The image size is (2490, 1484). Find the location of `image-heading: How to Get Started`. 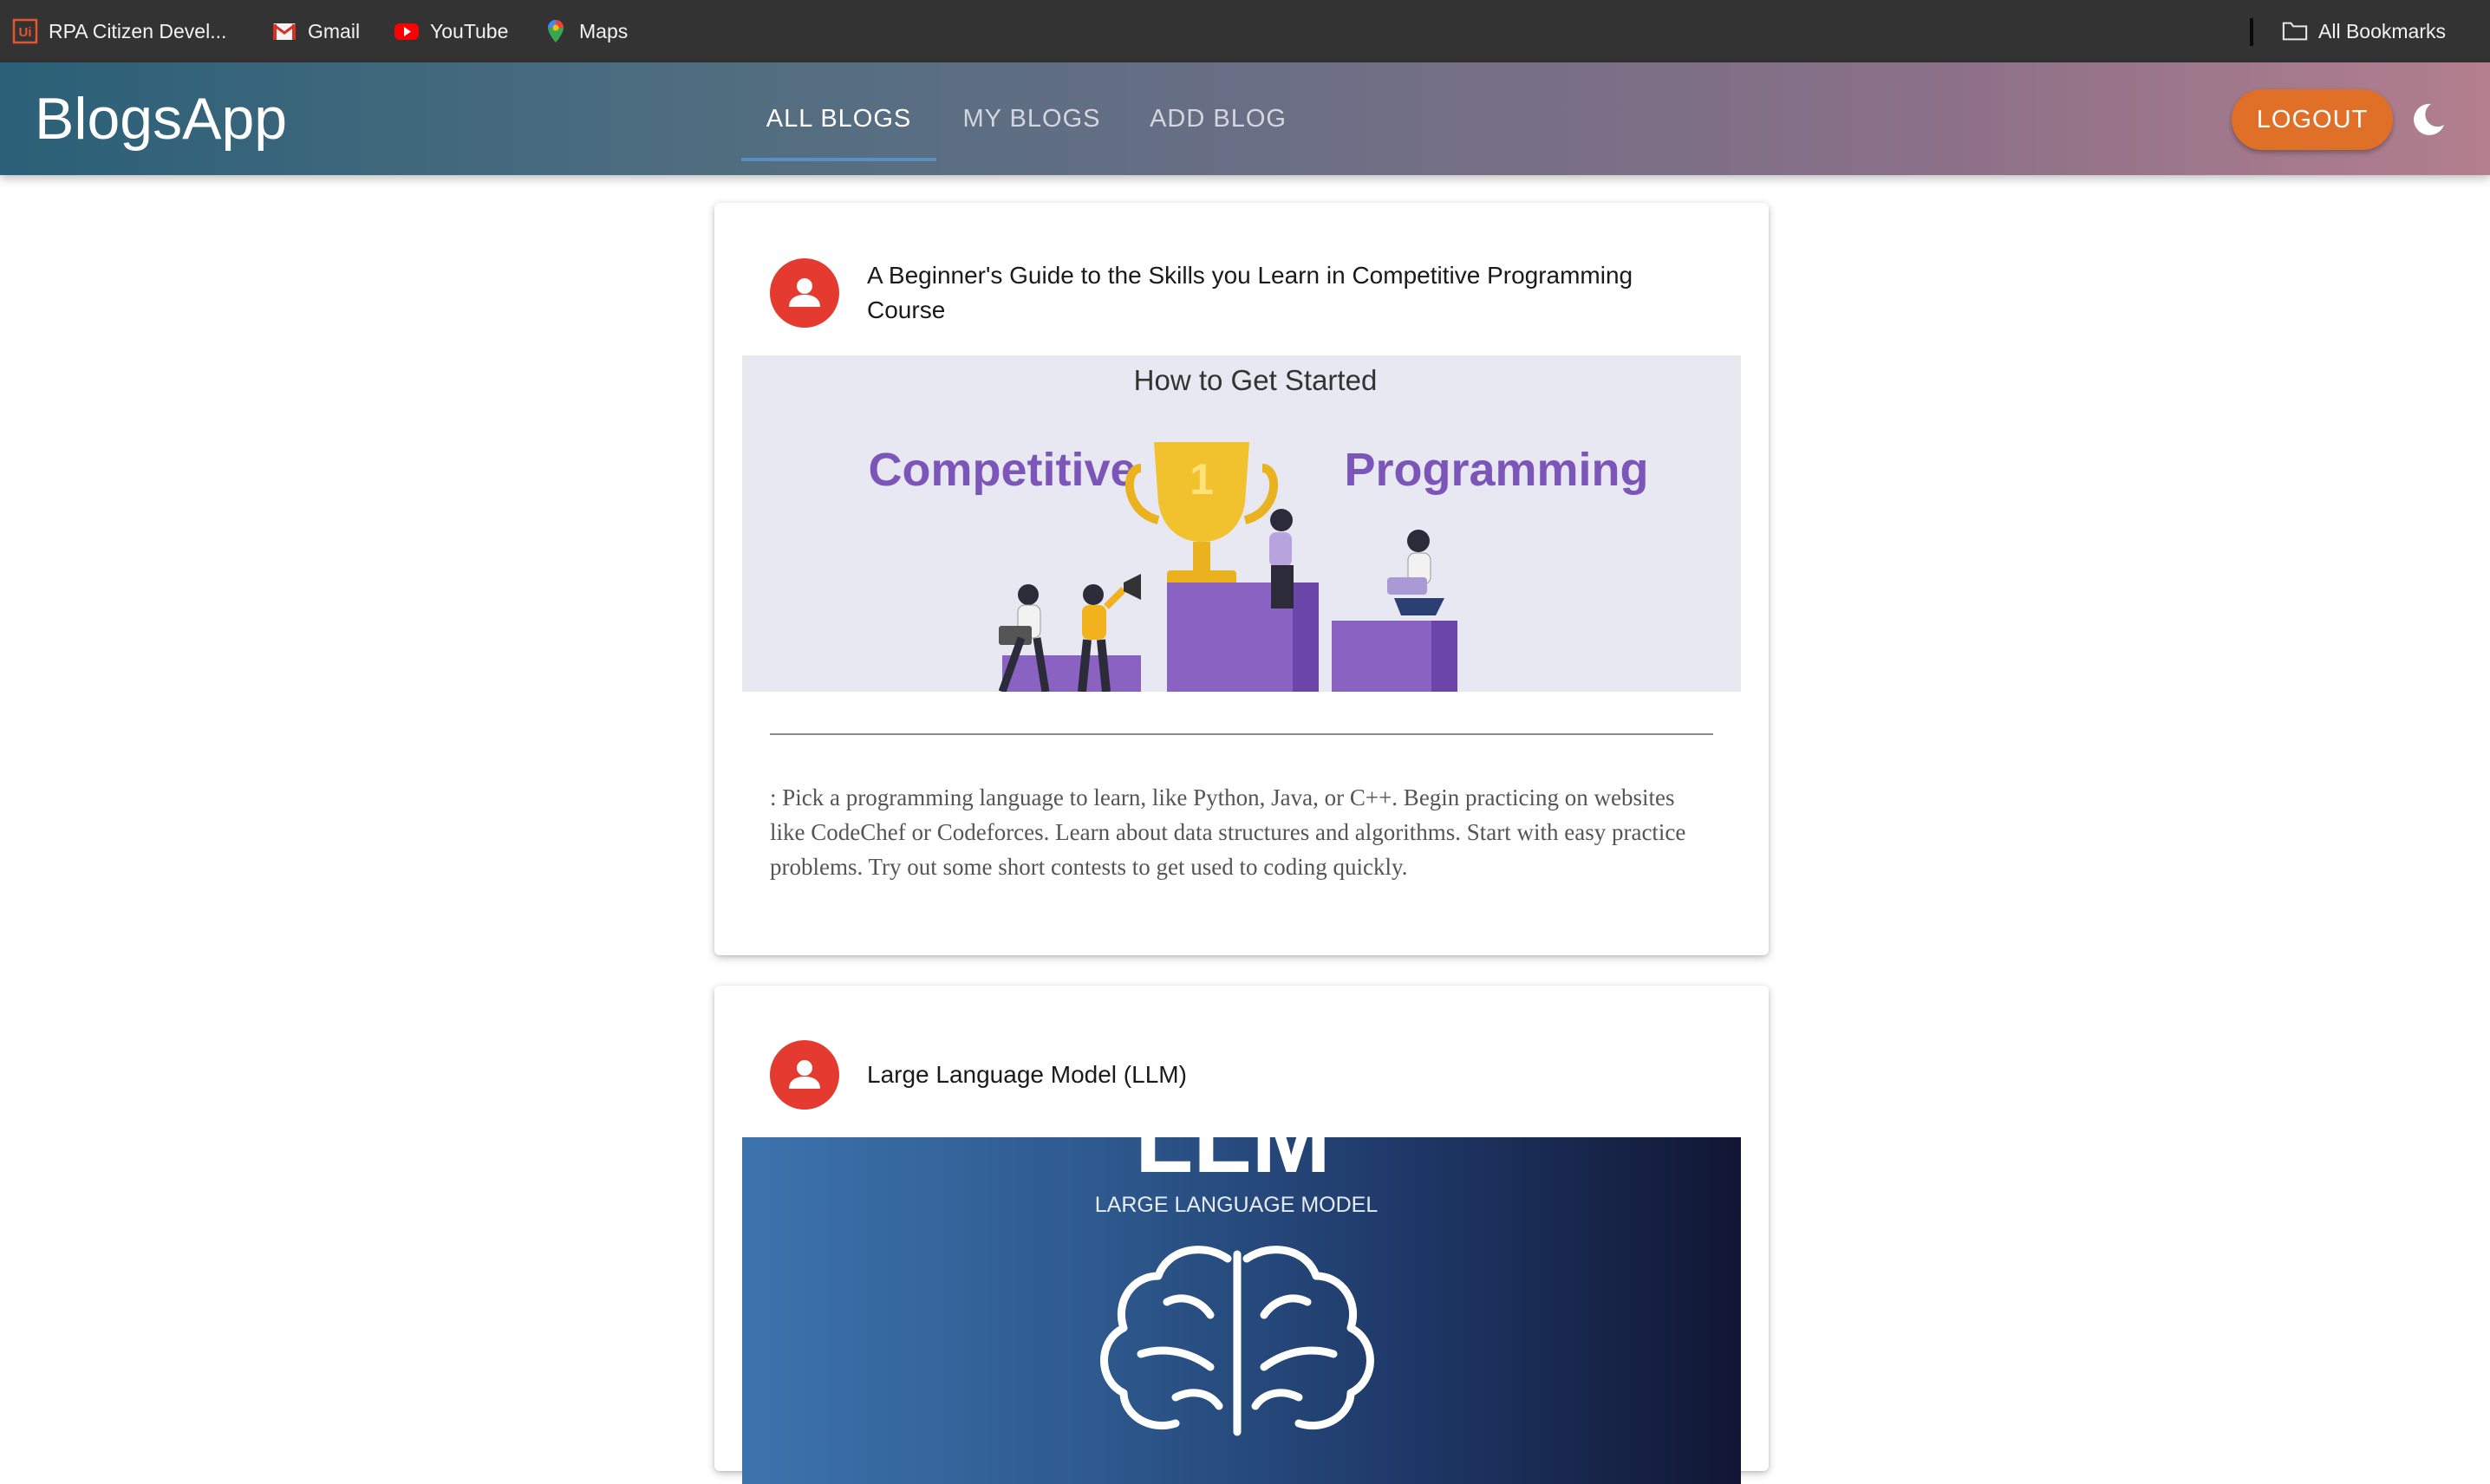

image-heading: How to Get Started is located at coordinates (1256, 380).